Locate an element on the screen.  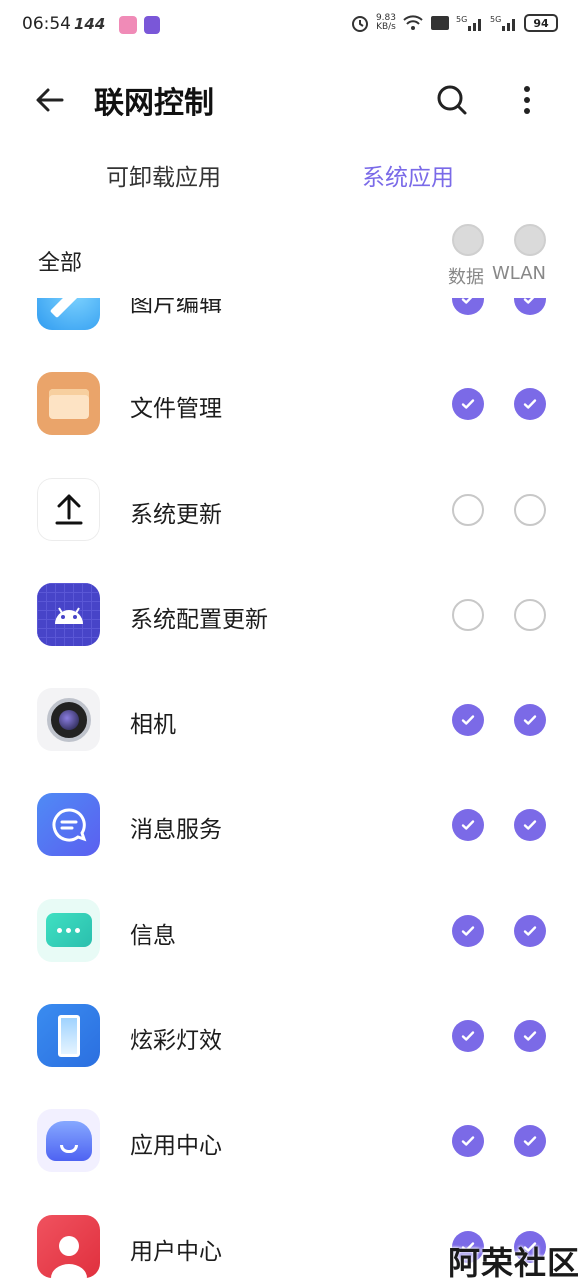
net-speed: 9.83 KB/s is located at coordinates (385, 22).